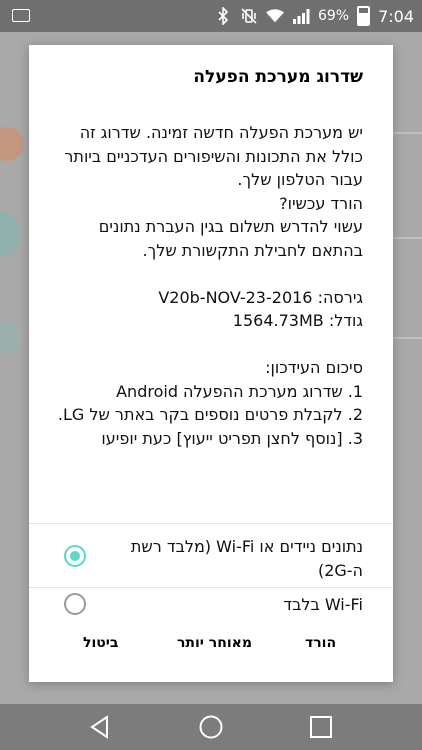  What do you see at coordinates (211, 612) in the screenshot?
I see `option-wifi-only: Wi-Fi בלבד` at bounding box center [211, 612].